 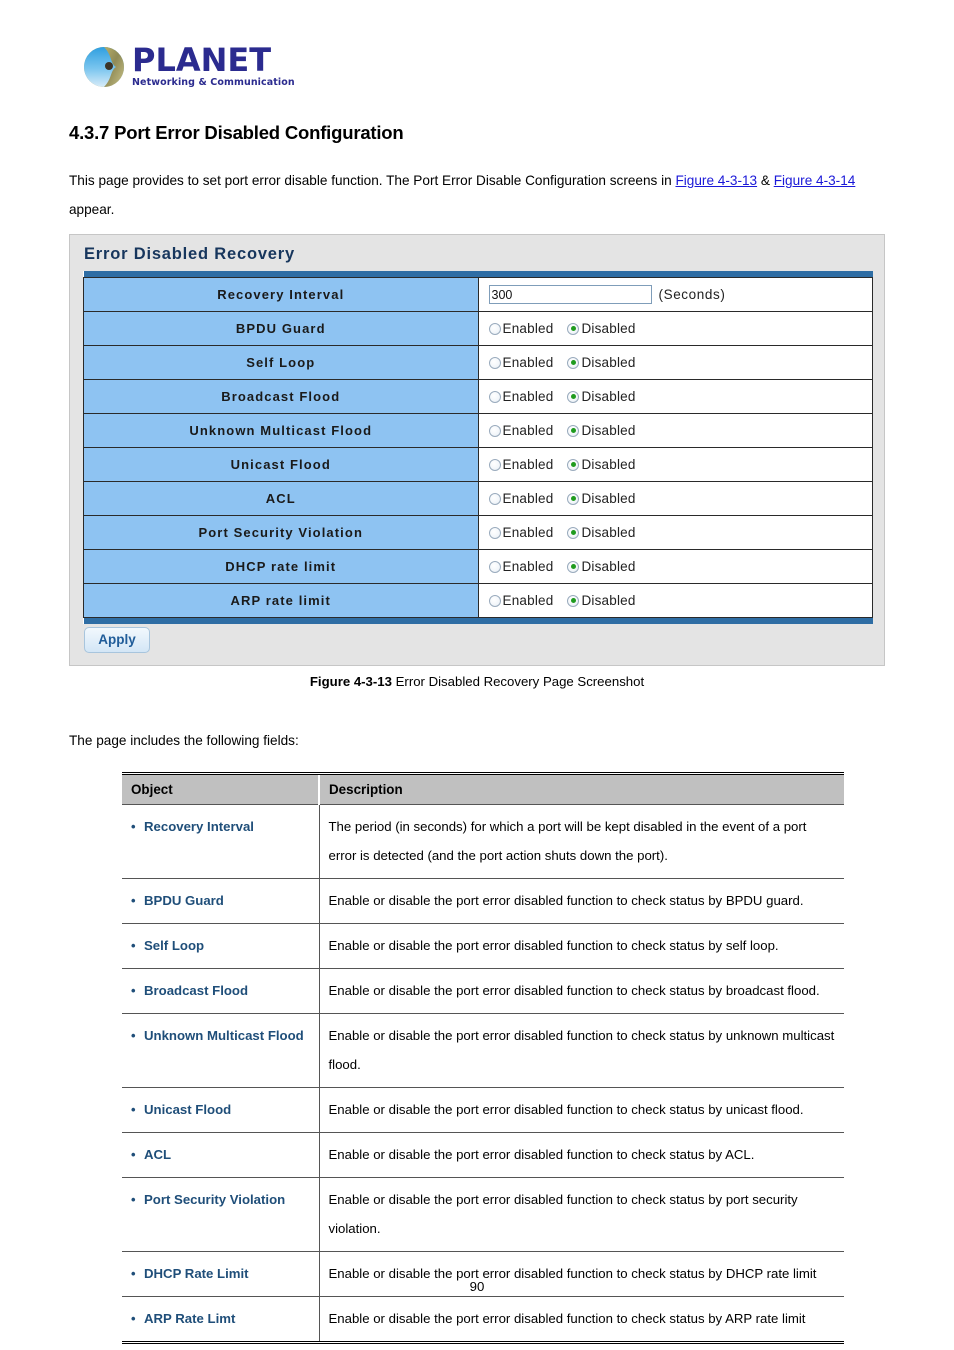 I want to click on apply-button: Apply, so click(x=117, y=640).